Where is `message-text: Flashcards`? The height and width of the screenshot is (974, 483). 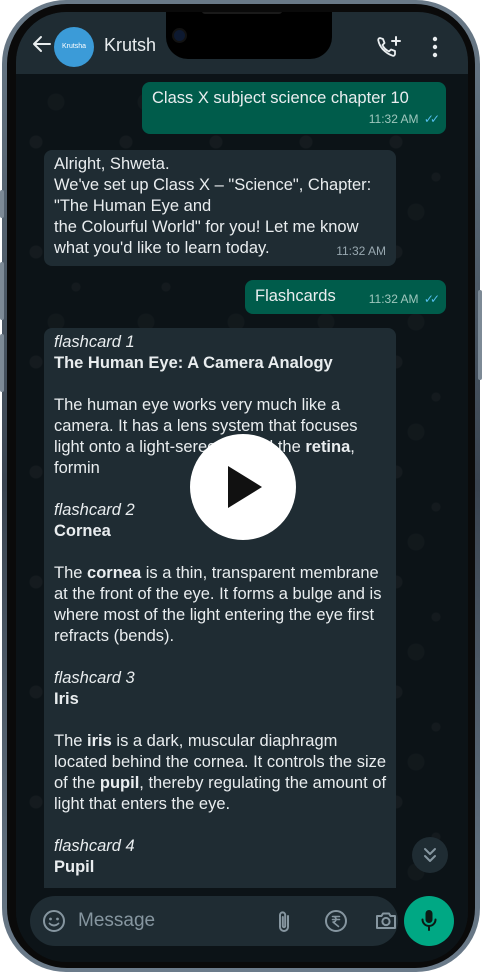
message-text: Flashcards is located at coordinates (295, 296).